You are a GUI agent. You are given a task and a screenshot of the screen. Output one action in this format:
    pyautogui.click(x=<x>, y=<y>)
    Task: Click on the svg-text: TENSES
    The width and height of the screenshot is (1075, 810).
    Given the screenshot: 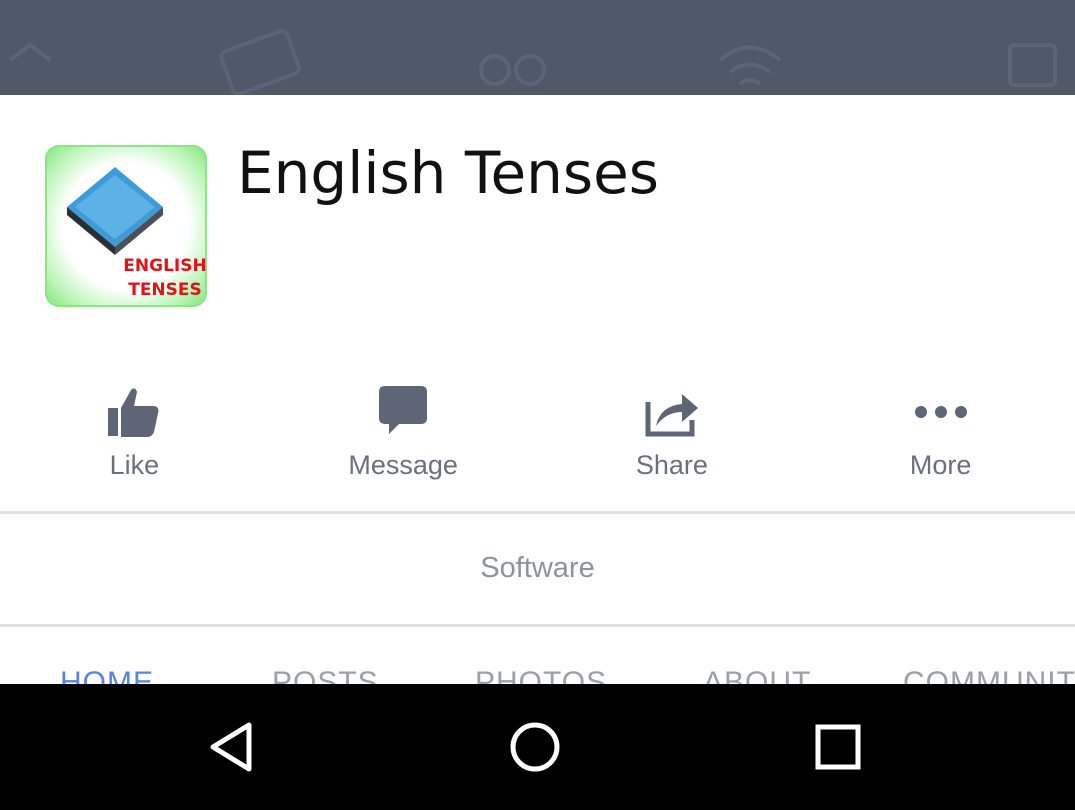 What is the action you would take?
    pyautogui.click(x=165, y=290)
    